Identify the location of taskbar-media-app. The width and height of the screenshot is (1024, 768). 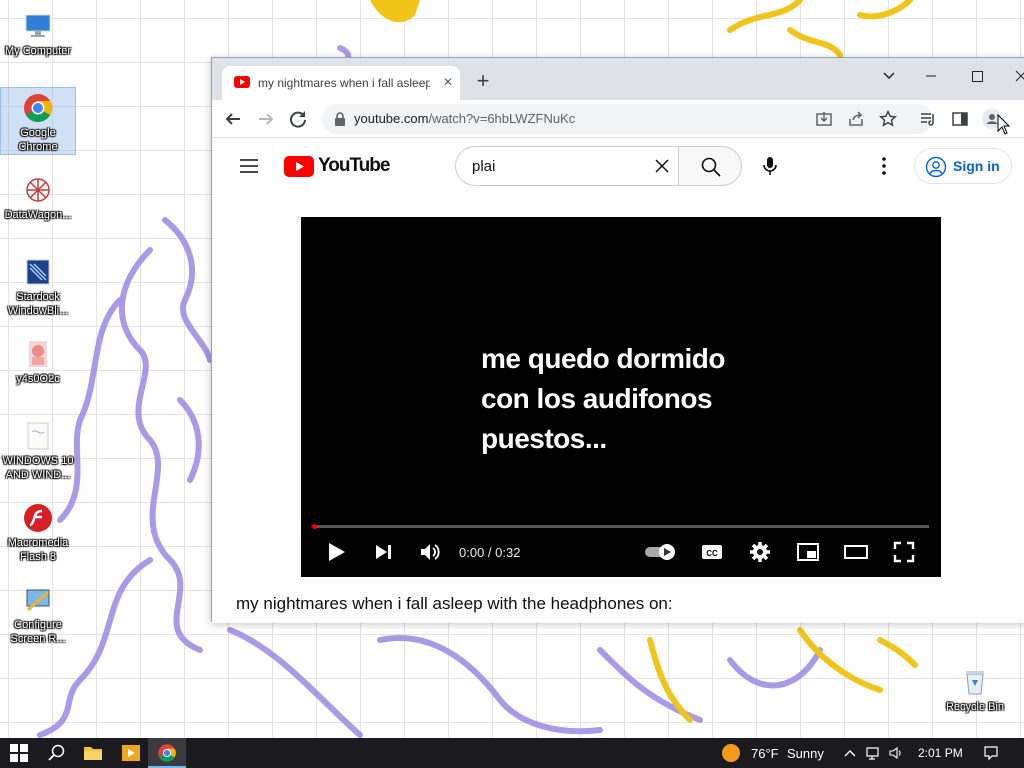
(131, 753).